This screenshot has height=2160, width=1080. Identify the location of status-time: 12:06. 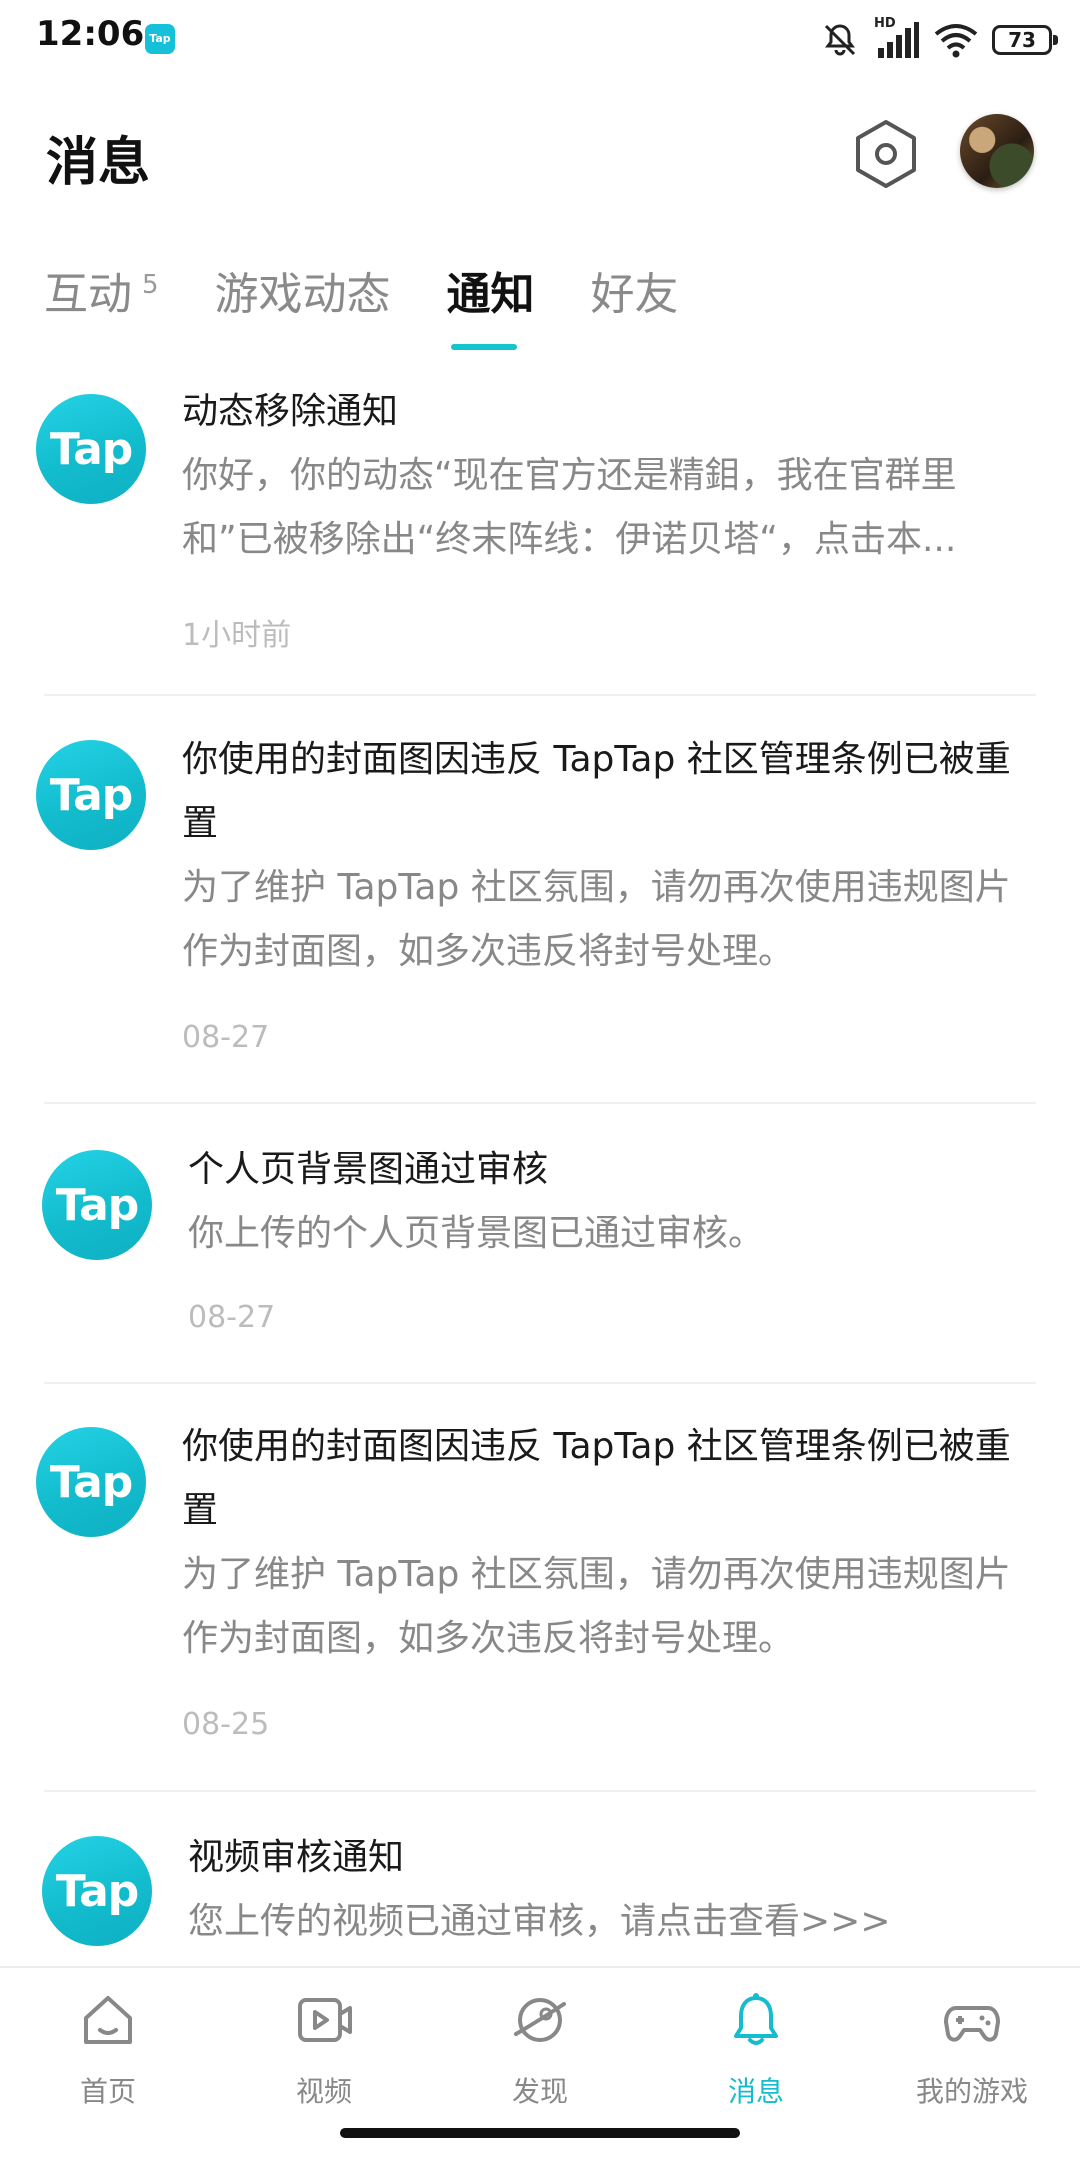
(90, 34).